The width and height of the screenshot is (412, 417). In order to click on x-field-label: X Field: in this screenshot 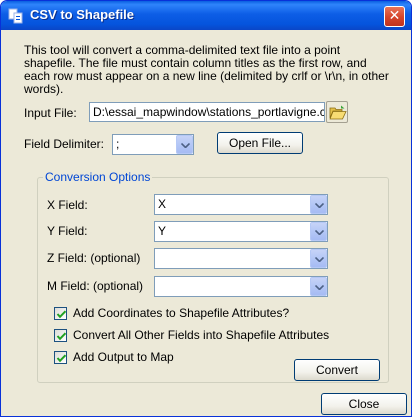, I will do `click(67, 205)`.